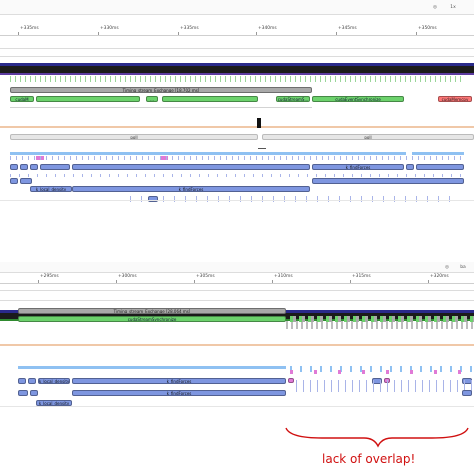 This screenshot has width=474, height=474. I want to click on cuda-api-ticks, so click(382, 319).